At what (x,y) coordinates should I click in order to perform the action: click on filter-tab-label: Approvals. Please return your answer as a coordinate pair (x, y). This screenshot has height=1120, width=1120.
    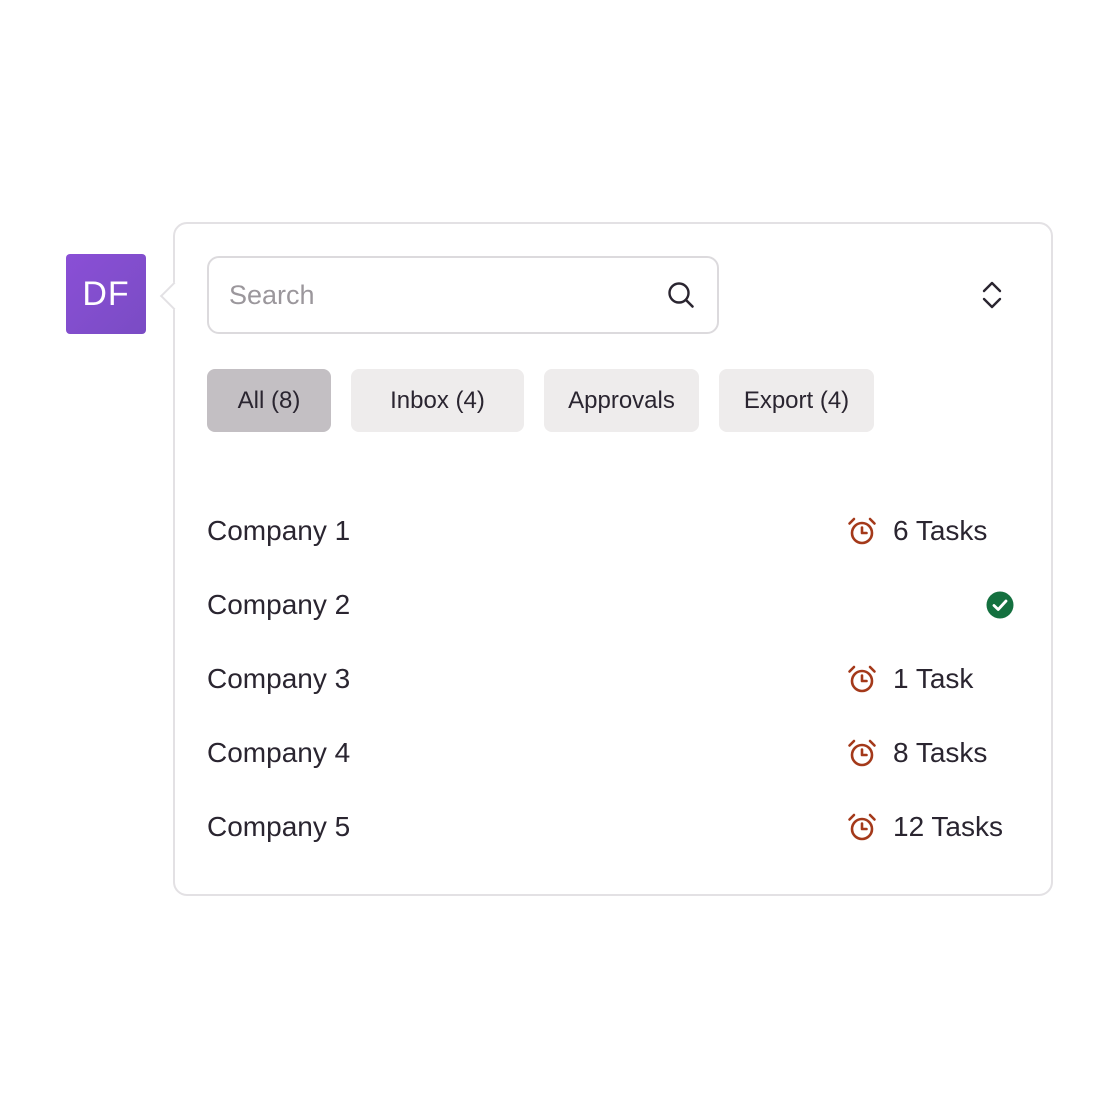
    Looking at the image, I should click on (621, 400).